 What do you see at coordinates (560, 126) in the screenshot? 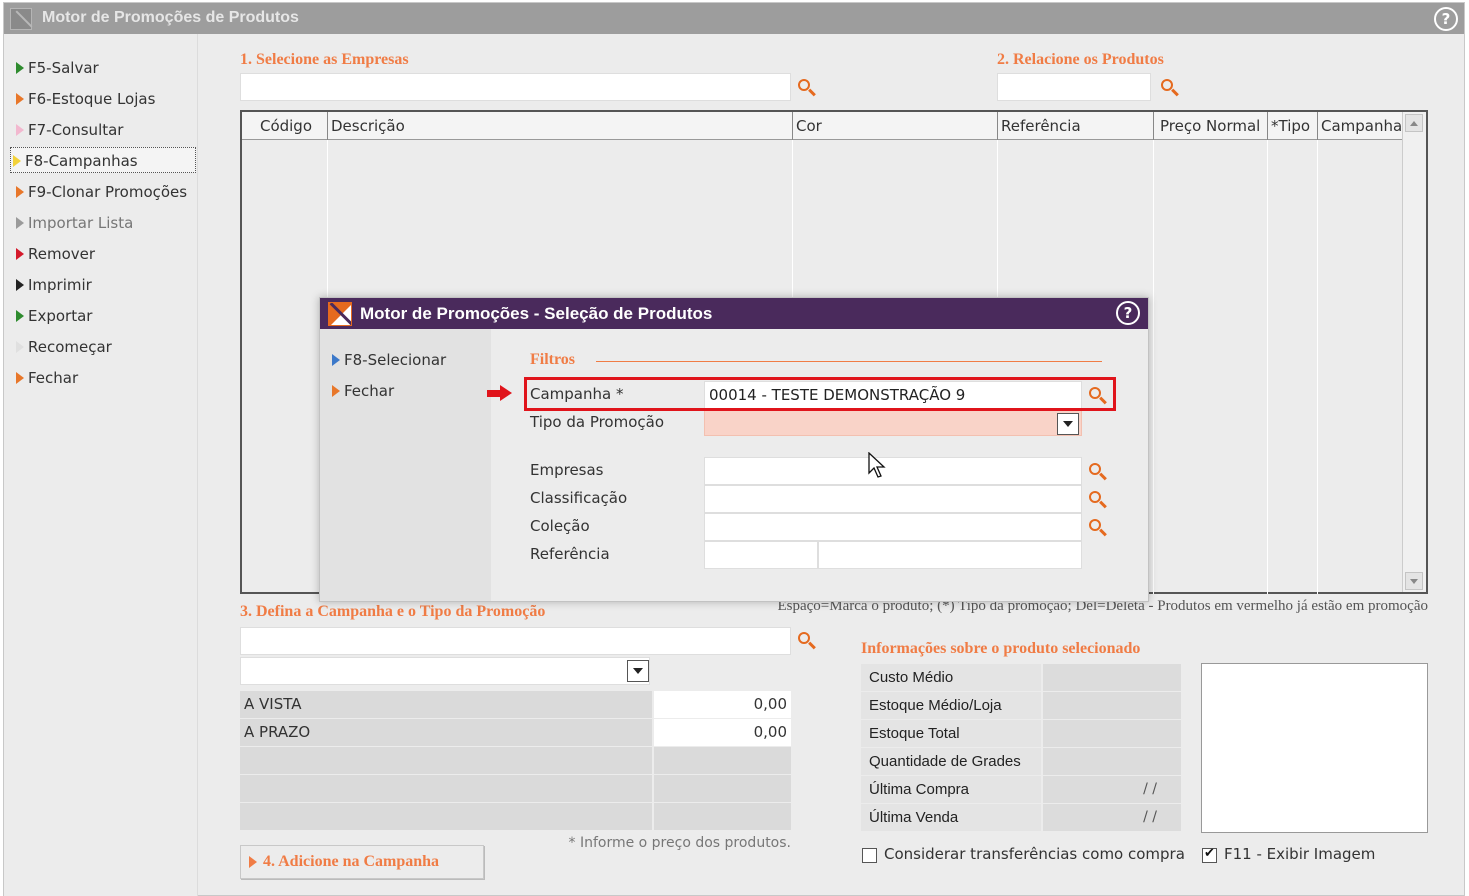
I see `column-header-descricao: Descrição` at bounding box center [560, 126].